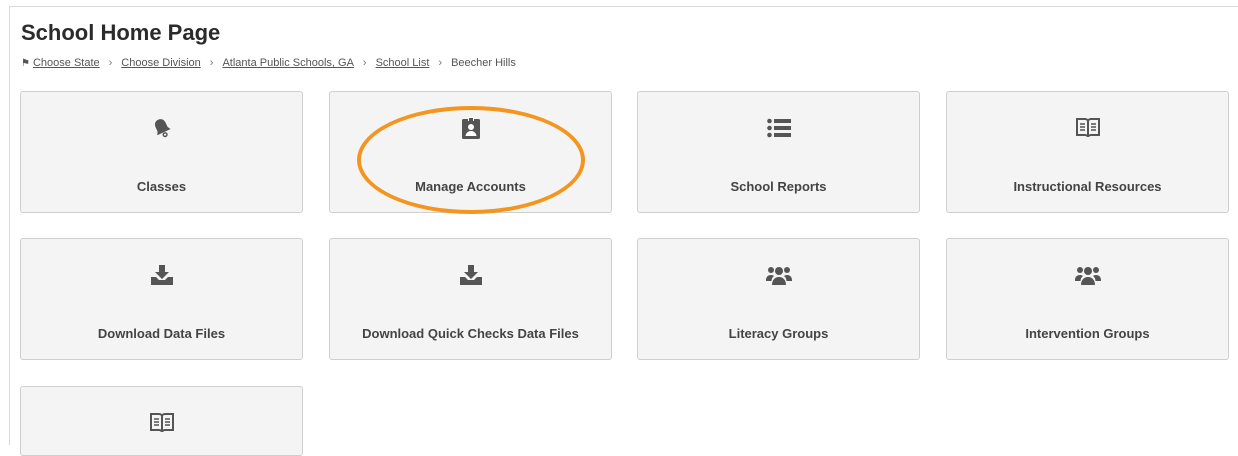 This screenshot has height=456, width=1238. I want to click on breadcrumb-choose-division: Choose Division, so click(160, 63).